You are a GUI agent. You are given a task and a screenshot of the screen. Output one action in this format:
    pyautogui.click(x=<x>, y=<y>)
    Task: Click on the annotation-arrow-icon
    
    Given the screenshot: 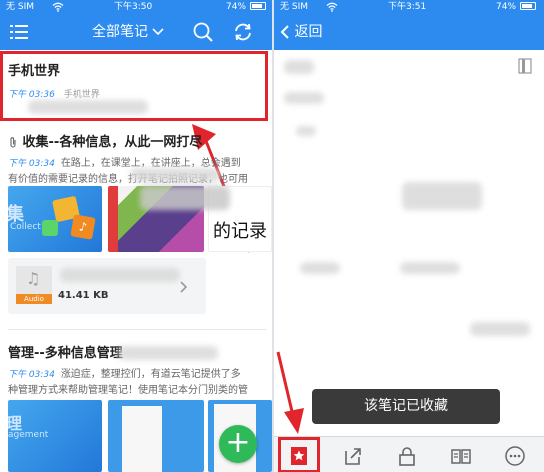 What is the action you would take?
    pyautogui.click(x=290, y=393)
    